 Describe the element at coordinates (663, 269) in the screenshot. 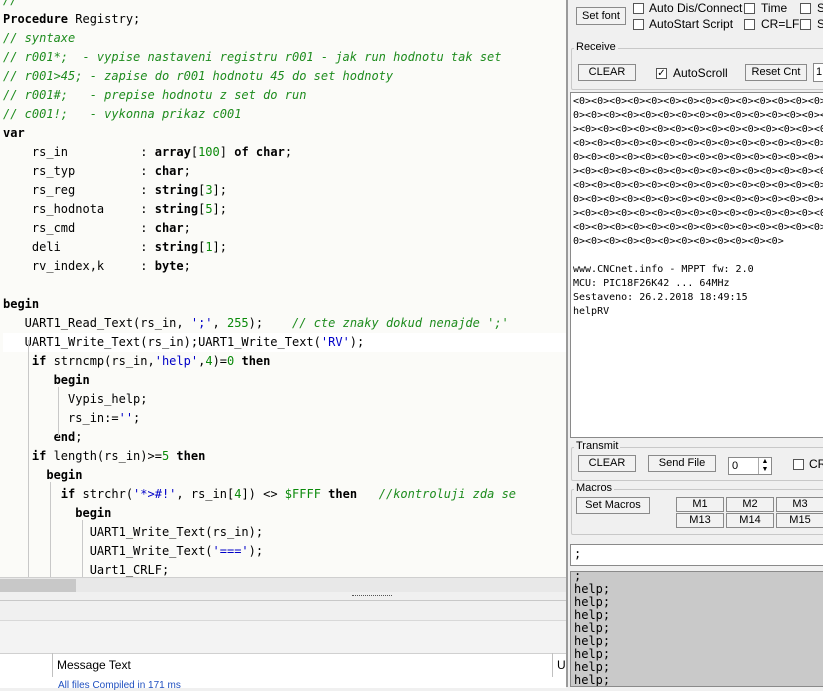

I see `receive-line: www.CNCnet.info - MPPT fw: 2.0` at that location.